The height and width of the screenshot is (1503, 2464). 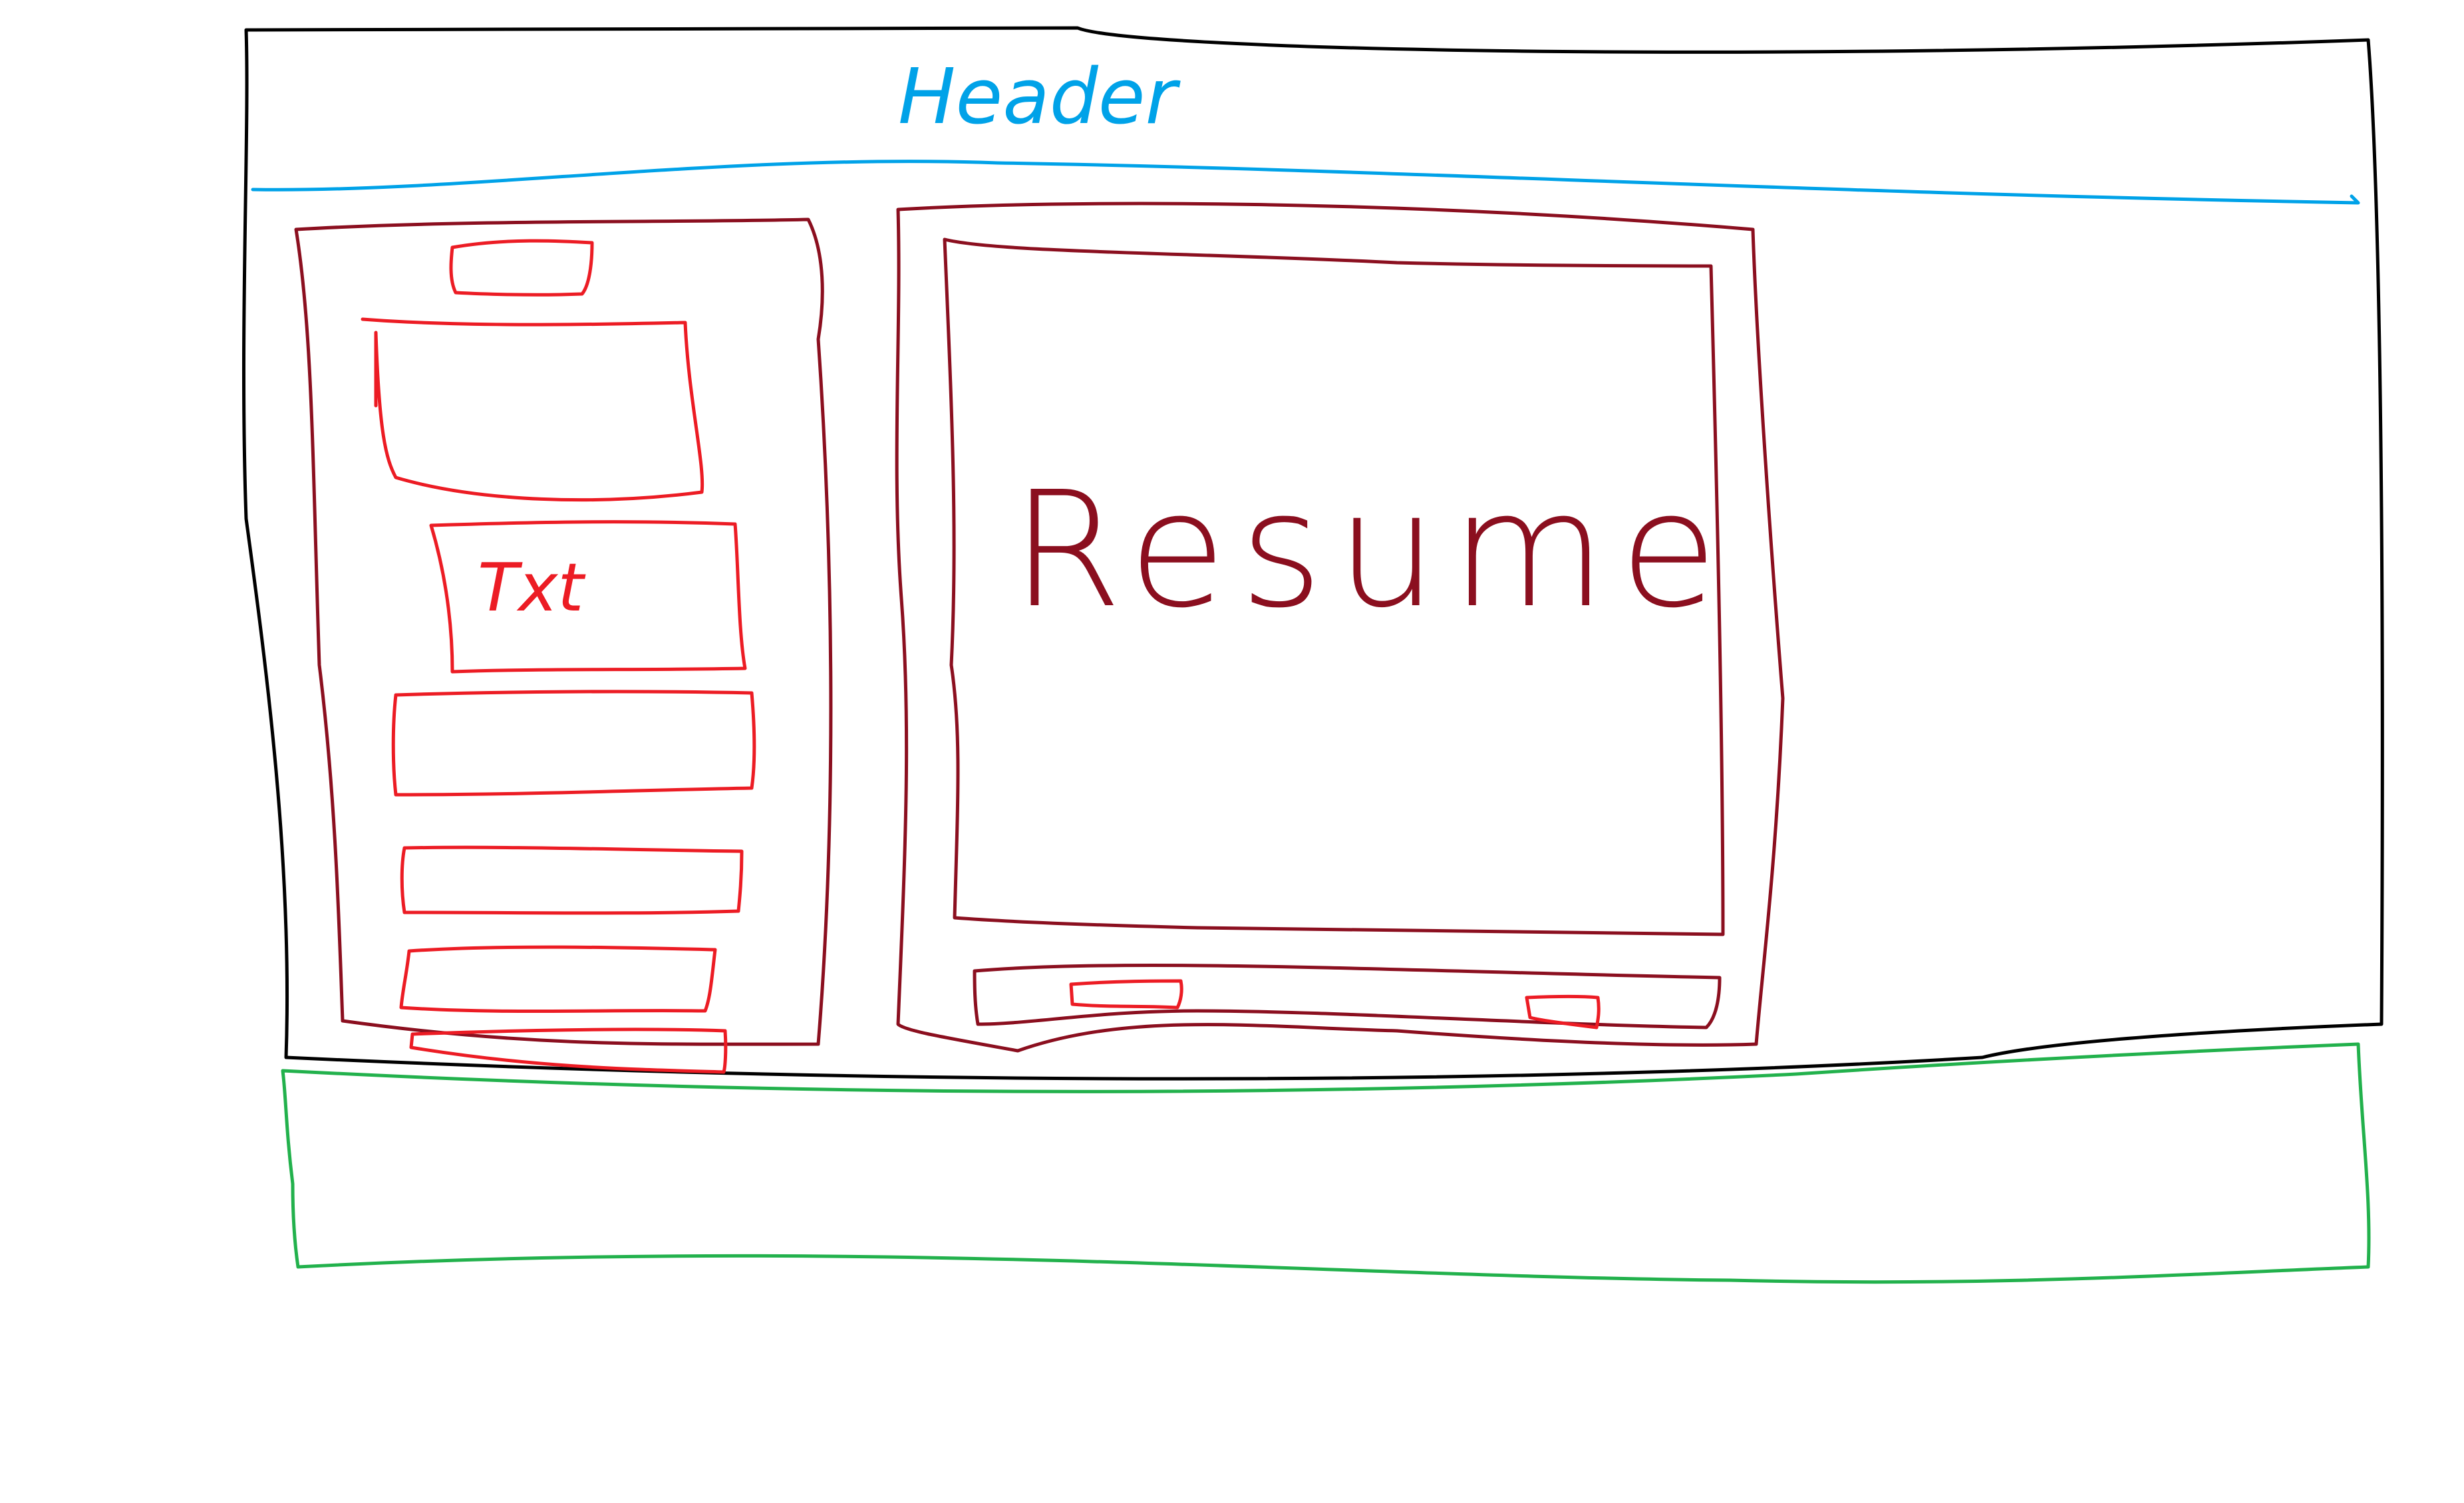 I want to click on resume-toolbar, so click(x=1347, y=996).